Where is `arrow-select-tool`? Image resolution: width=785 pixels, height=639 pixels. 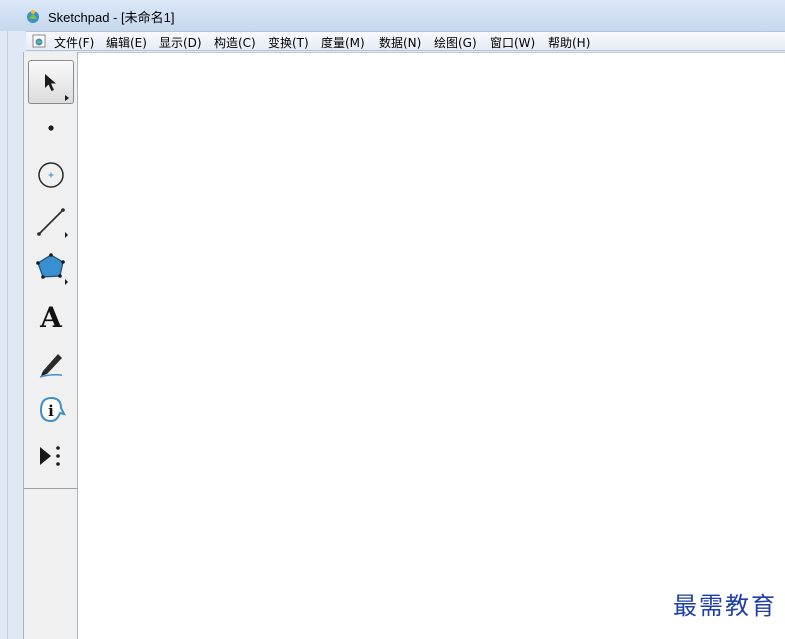 arrow-select-tool is located at coordinates (51, 82).